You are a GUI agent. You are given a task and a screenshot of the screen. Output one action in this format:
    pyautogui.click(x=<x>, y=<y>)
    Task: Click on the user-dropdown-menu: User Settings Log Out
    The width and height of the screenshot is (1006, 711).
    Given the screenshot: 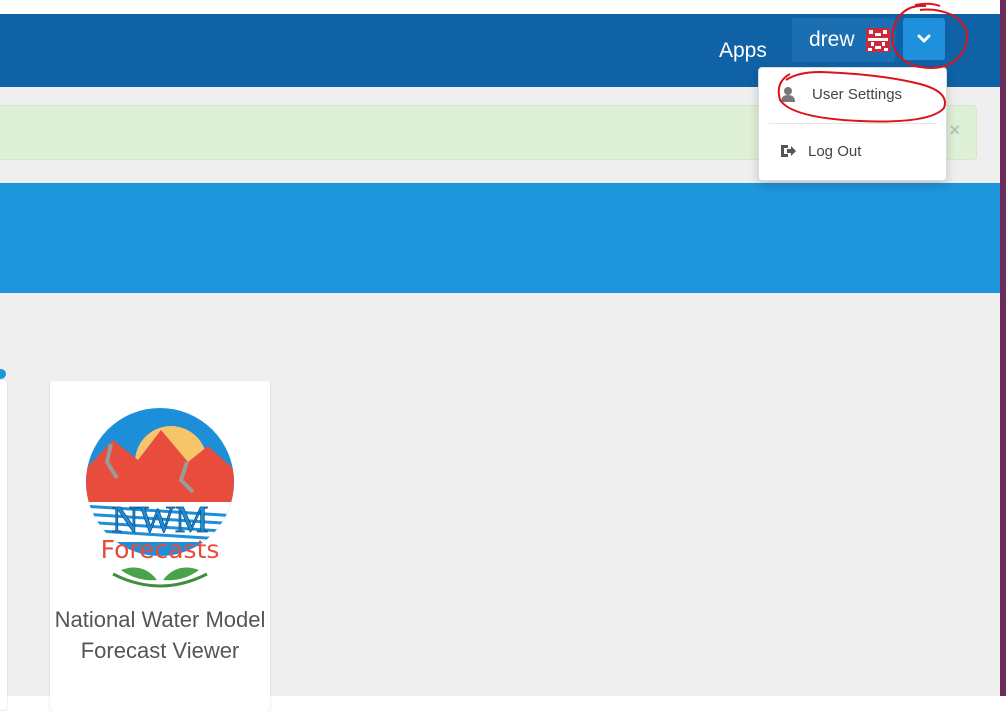 What is the action you would take?
    pyautogui.click(x=852, y=124)
    